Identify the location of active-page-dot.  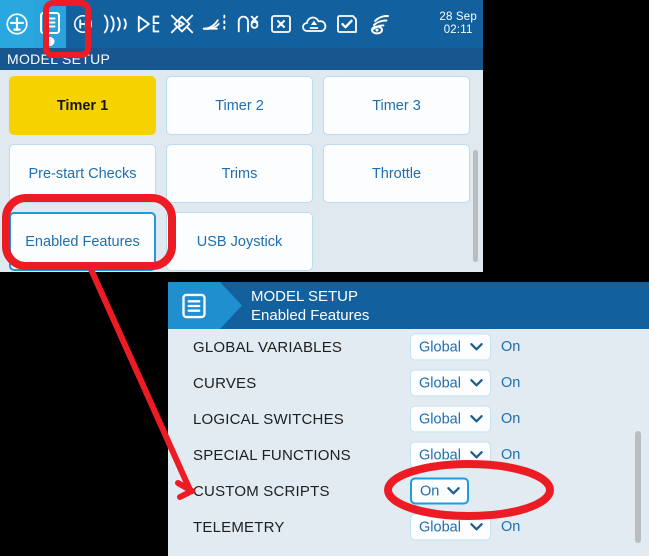
(49, 41).